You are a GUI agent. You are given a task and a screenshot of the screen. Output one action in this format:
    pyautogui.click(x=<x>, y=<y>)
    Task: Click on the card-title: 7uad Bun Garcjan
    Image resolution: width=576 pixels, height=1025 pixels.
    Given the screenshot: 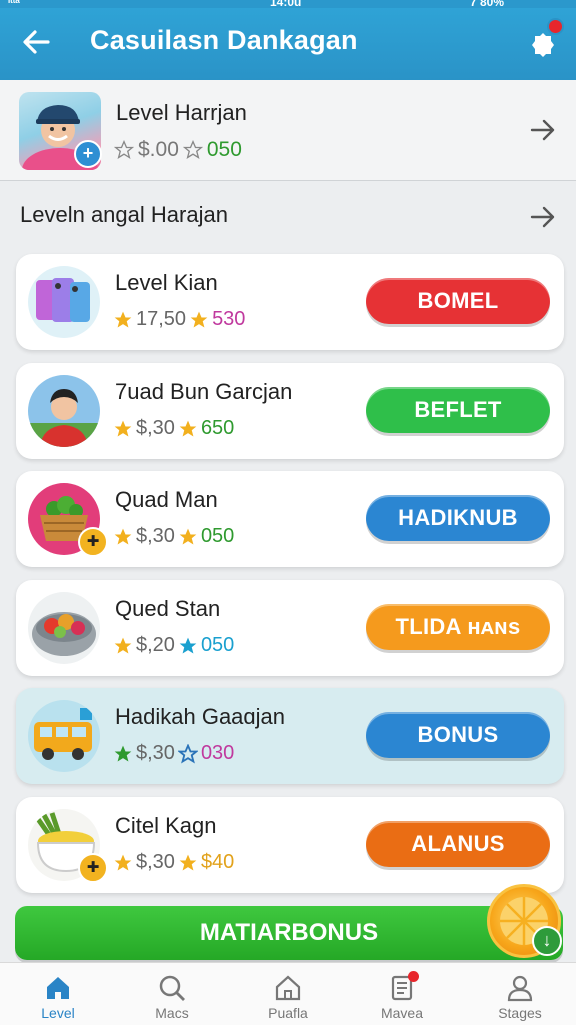 What is the action you would take?
    pyautogui.click(x=204, y=391)
    